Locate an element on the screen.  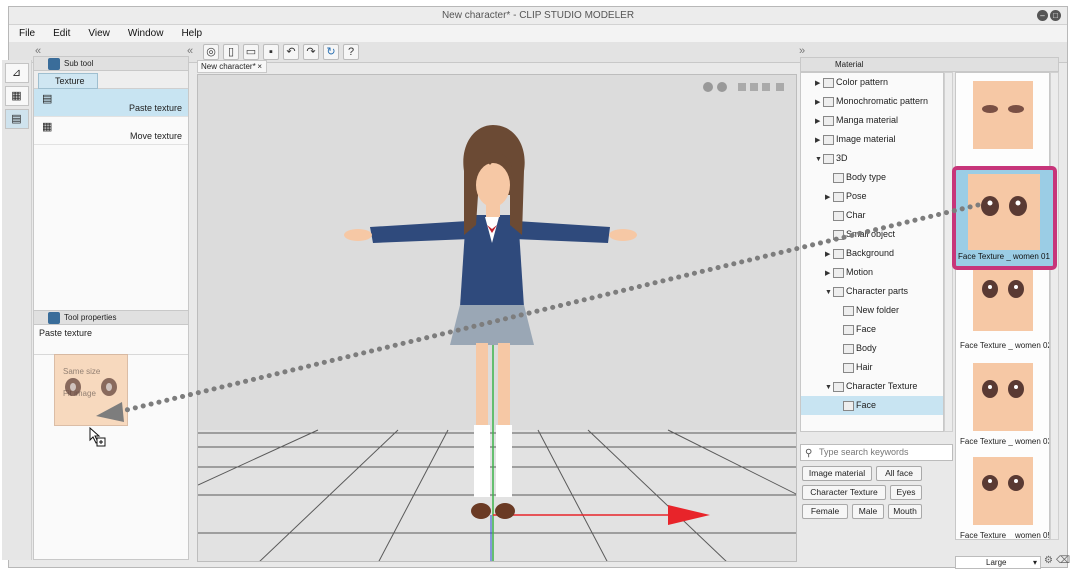
subtool-group-label: Texture is located at coordinates (70, 81).